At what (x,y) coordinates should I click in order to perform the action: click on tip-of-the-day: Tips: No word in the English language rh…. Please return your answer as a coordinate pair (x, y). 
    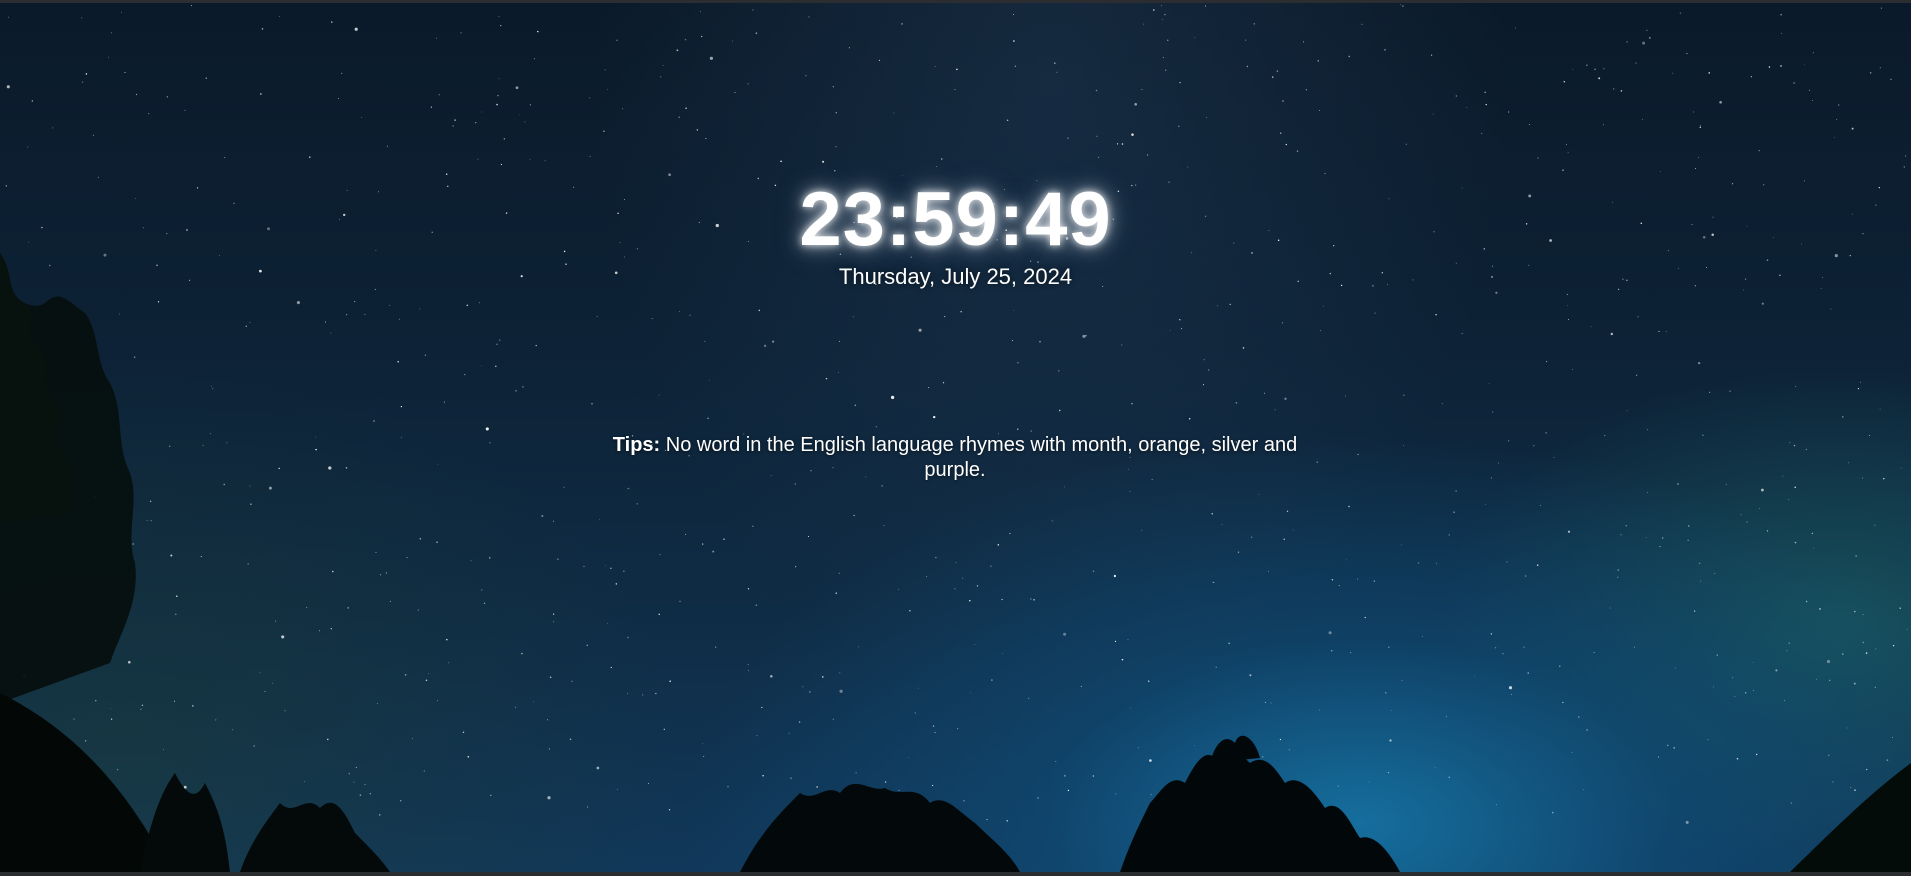
    Looking at the image, I should click on (955, 458).